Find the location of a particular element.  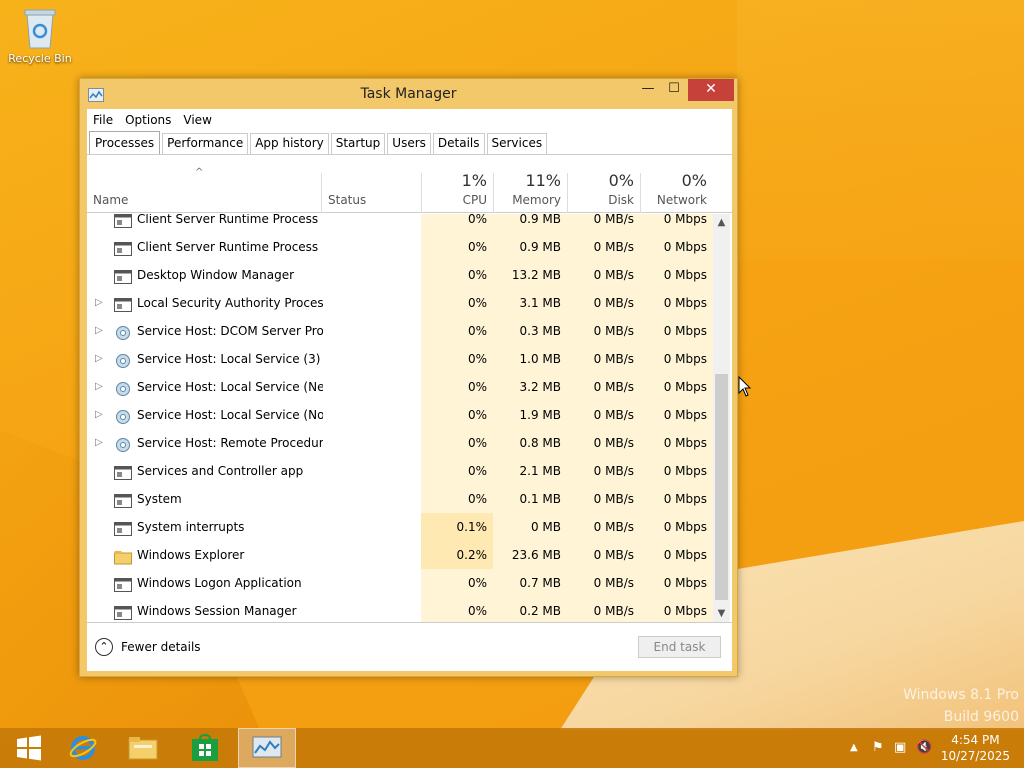

process-name: System is located at coordinates (159, 499).